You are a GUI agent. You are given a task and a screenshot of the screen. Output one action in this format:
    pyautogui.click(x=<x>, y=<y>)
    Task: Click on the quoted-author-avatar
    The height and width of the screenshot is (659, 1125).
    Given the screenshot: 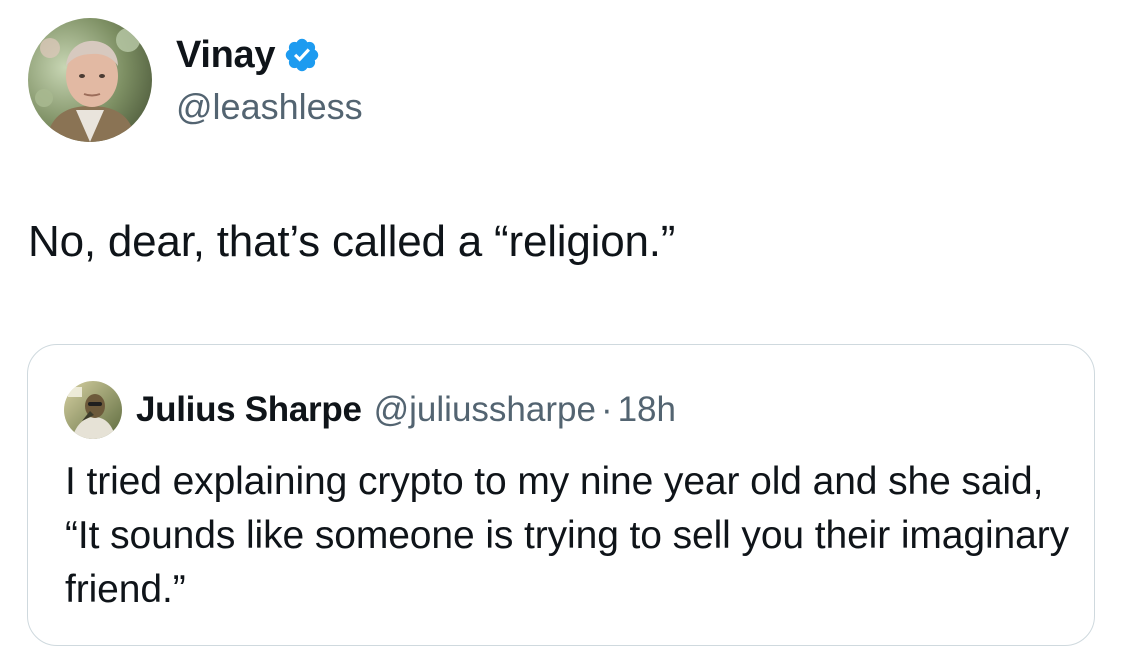 What is the action you would take?
    pyautogui.click(x=93, y=410)
    